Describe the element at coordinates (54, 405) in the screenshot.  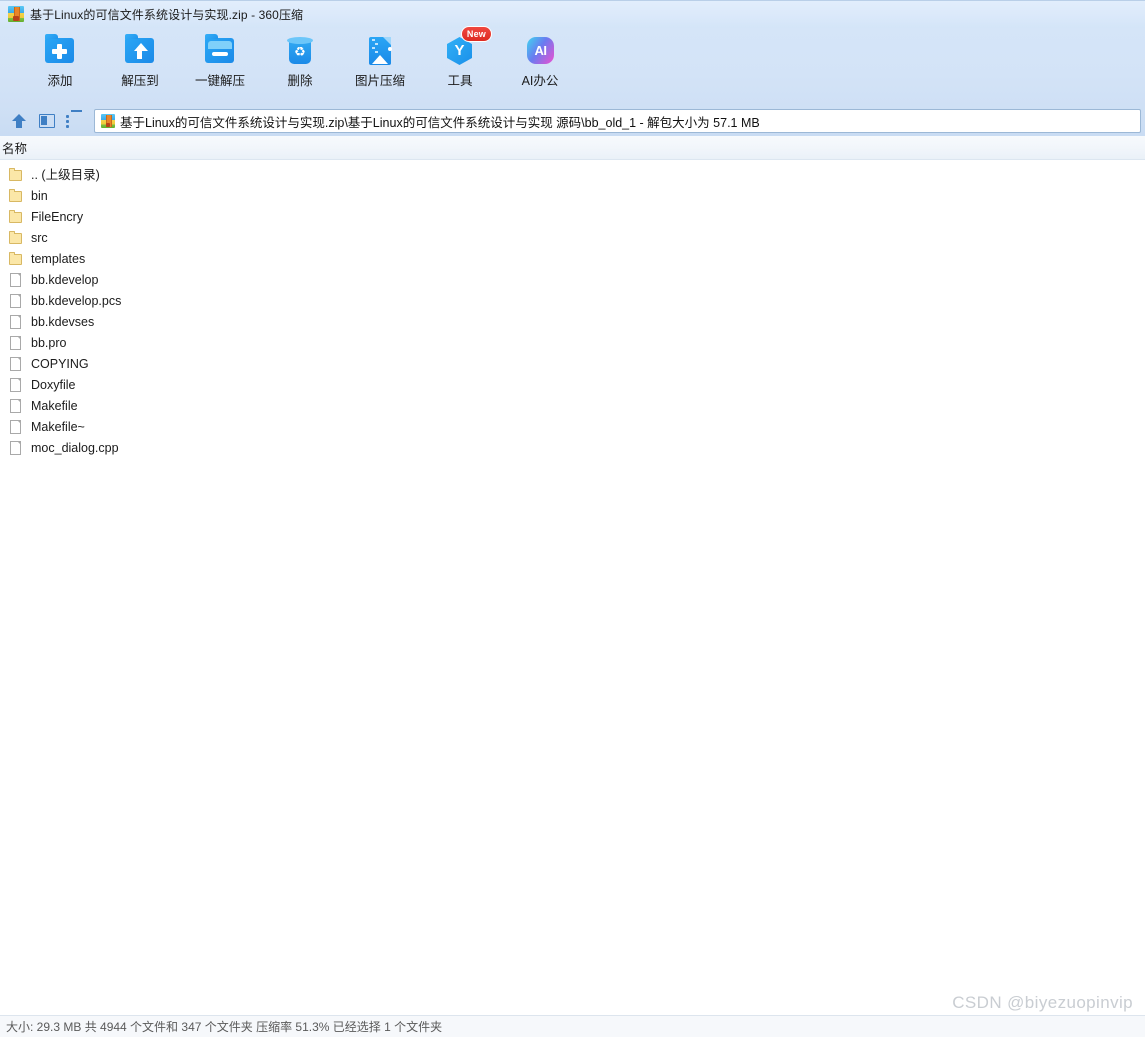
I see `list-item-label: Makefile` at that location.